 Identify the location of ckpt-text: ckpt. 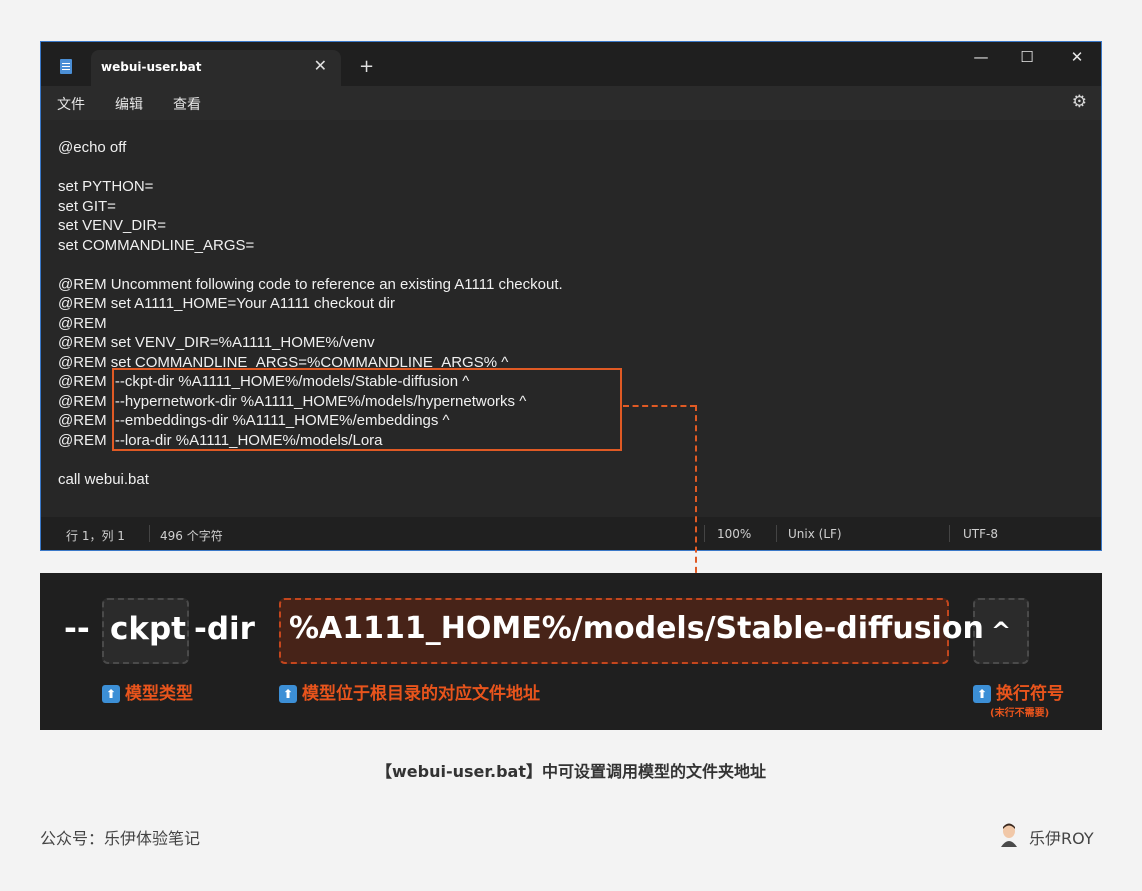
(148, 629).